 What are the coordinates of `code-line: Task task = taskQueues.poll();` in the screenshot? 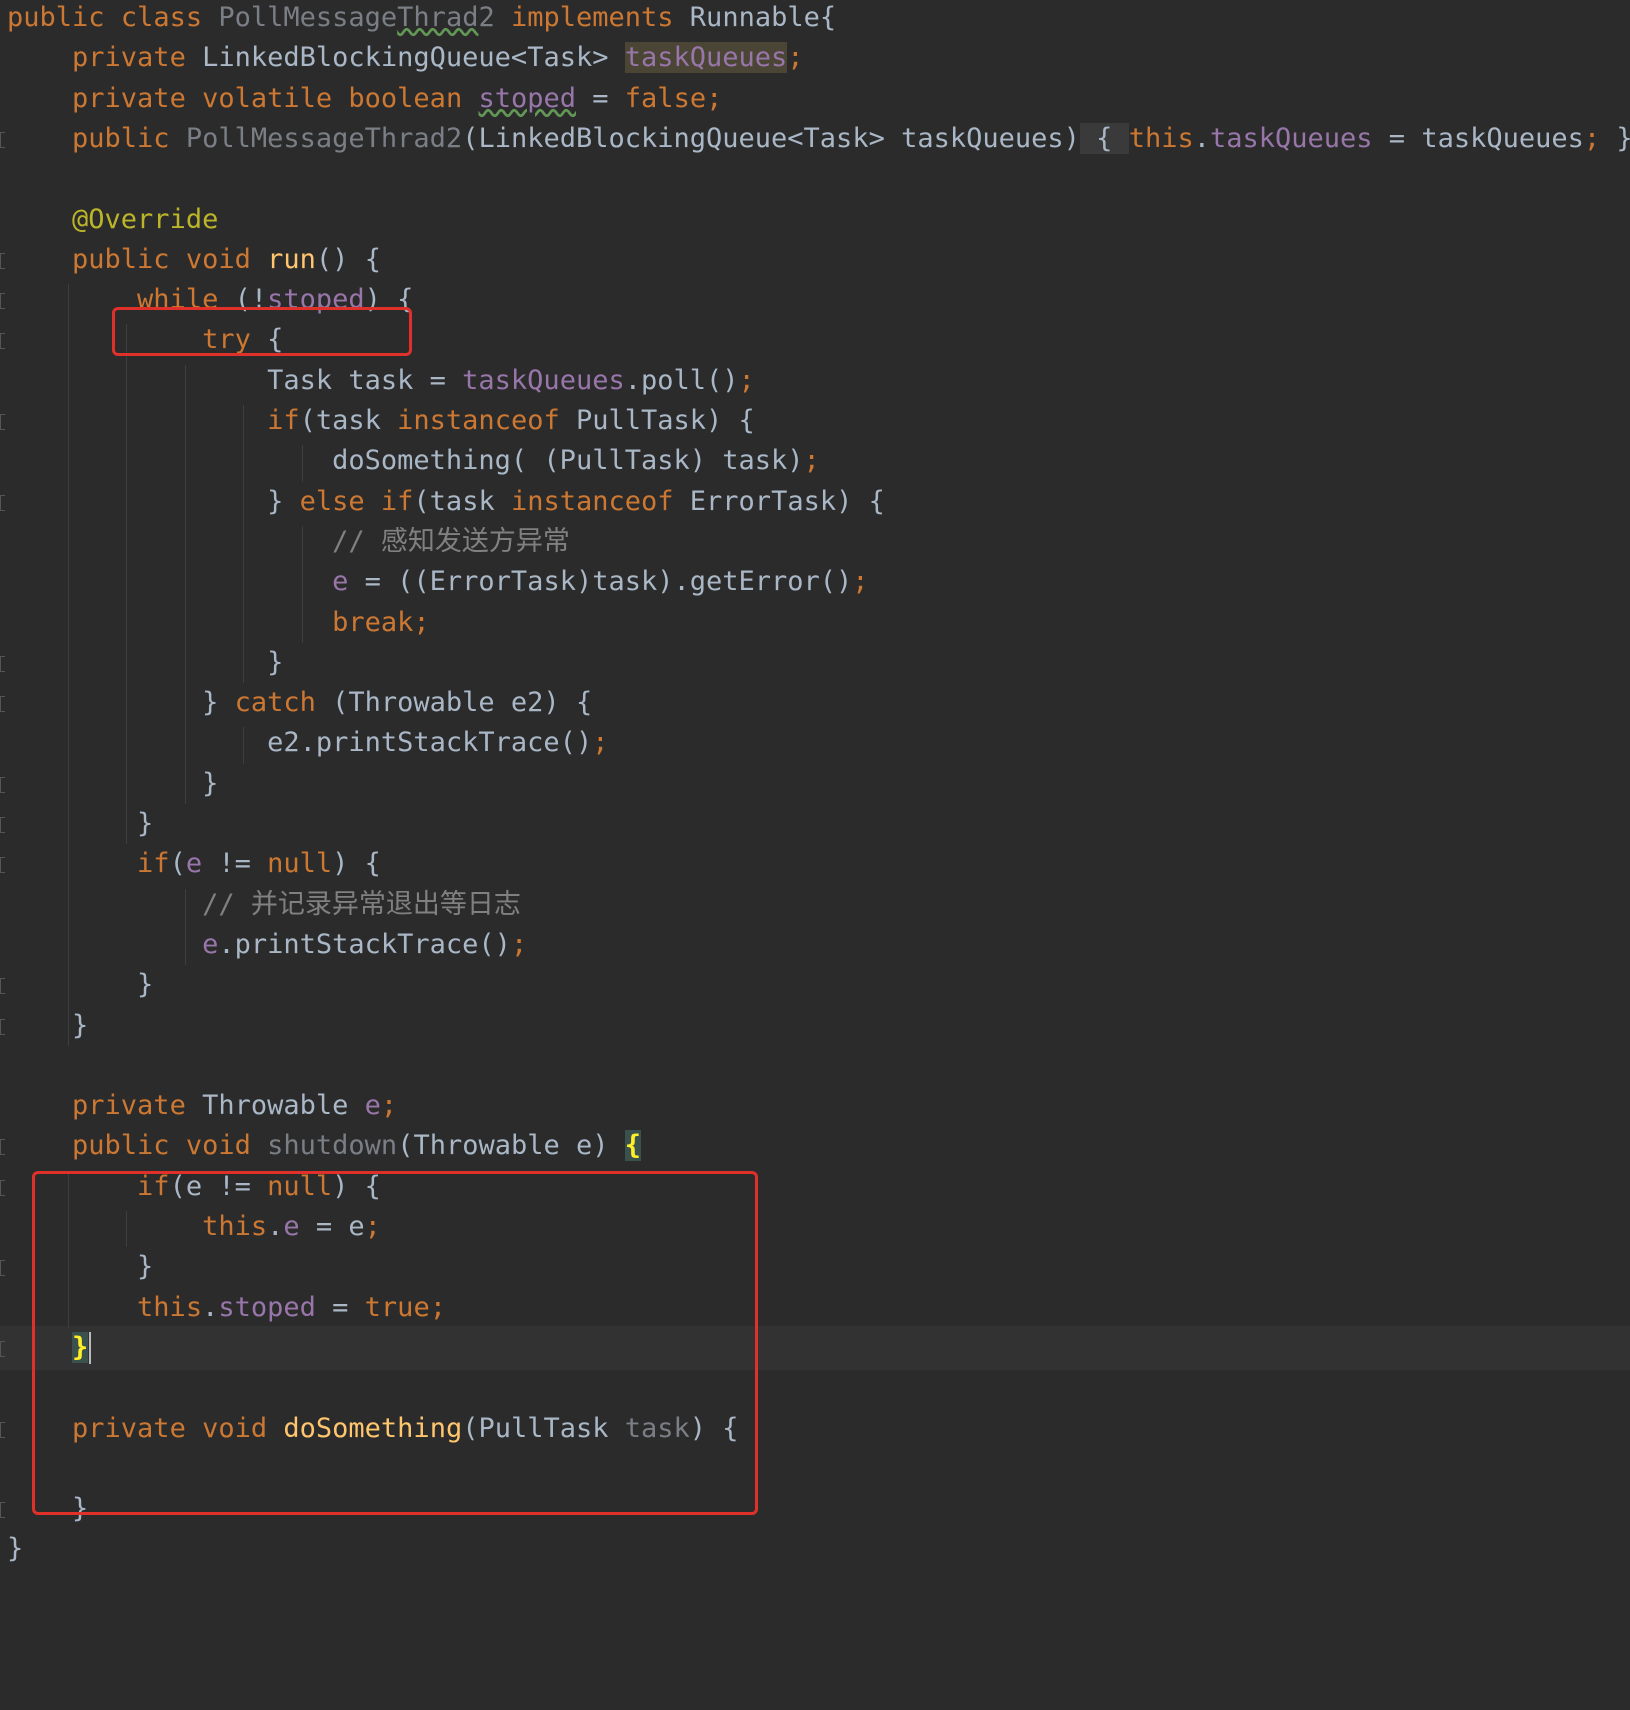 It's located at (815, 381).